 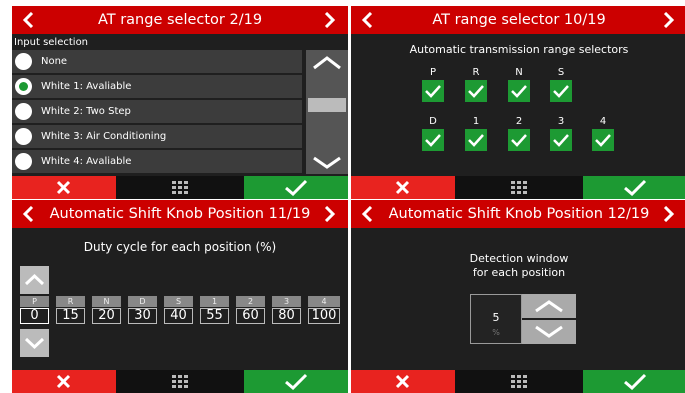 What do you see at coordinates (86, 86) in the screenshot?
I see `list-item-label: White 1: Avaliable` at bounding box center [86, 86].